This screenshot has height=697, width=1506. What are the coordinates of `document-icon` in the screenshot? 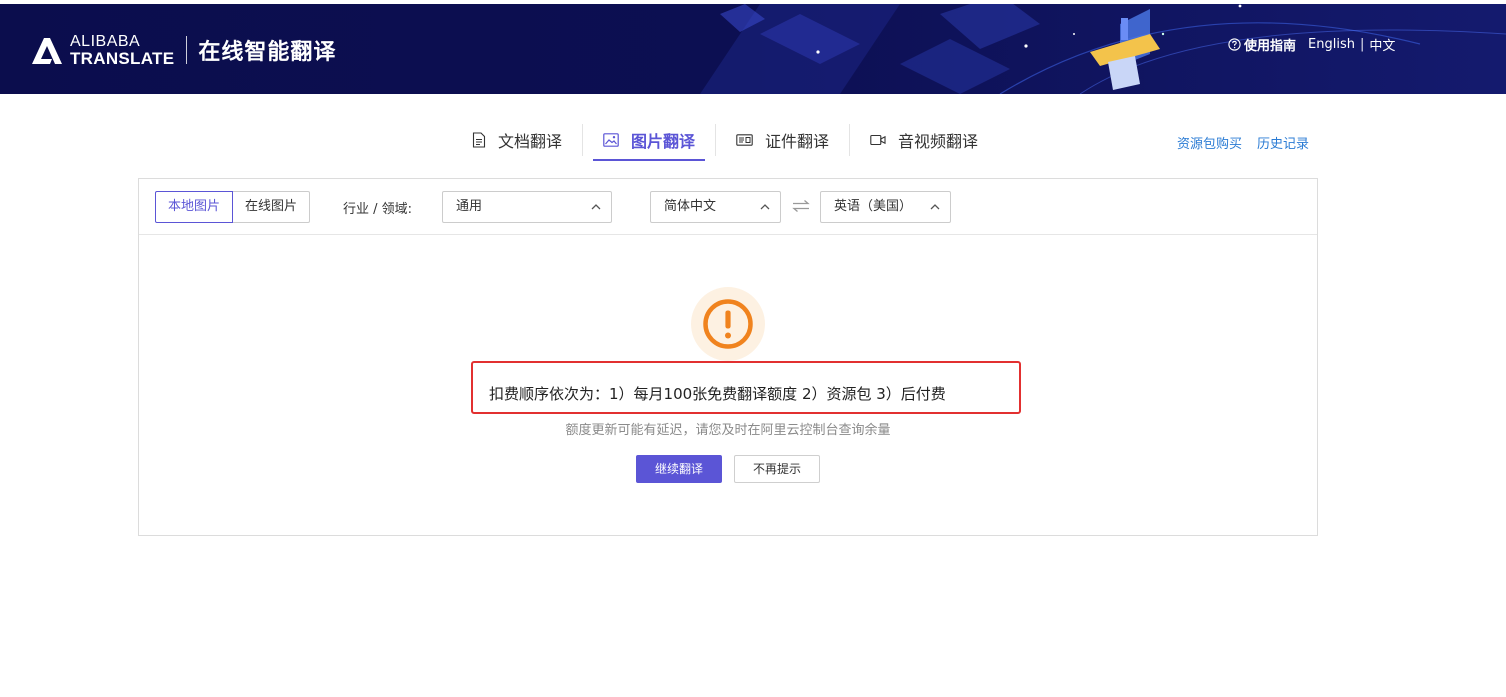 It's located at (479, 140).